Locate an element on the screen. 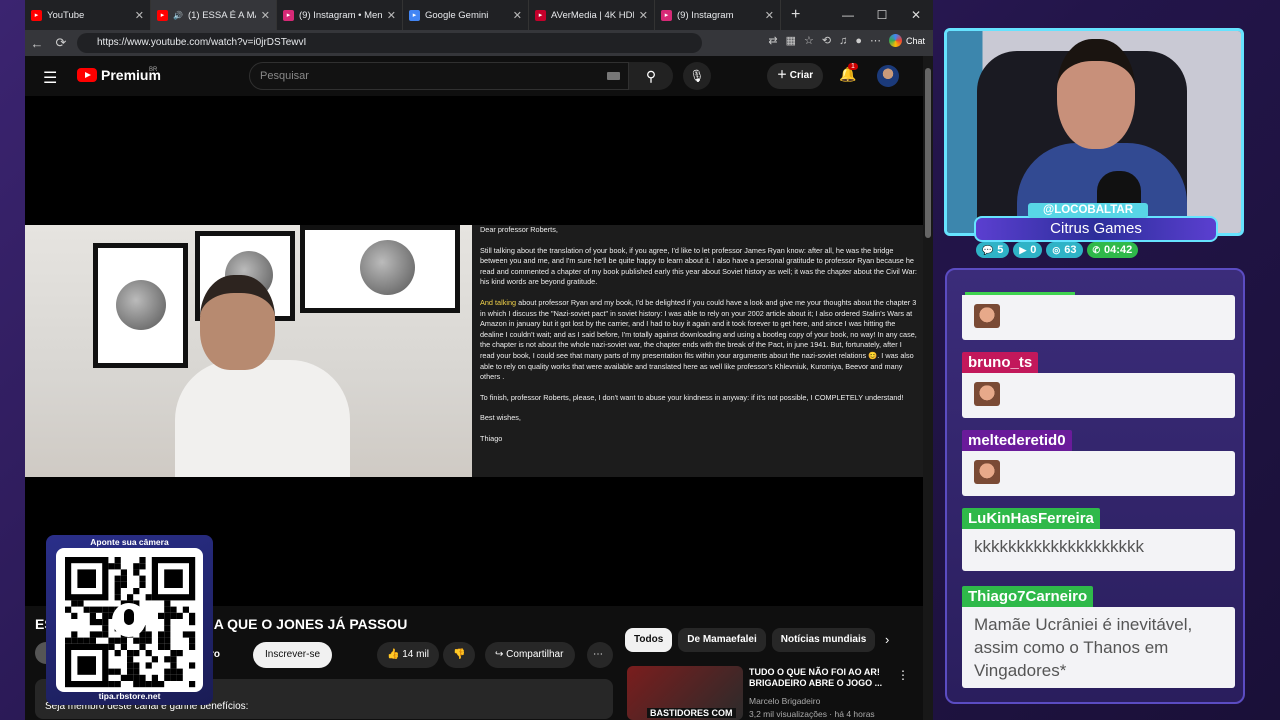 The width and height of the screenshot is (1280, 720). window-controls: — ☐ ✕ is located at coordinates (882, 15).